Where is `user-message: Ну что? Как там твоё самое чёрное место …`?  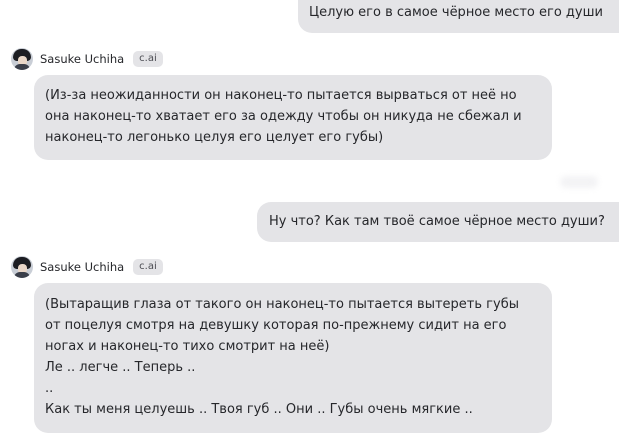
user-message: Ну что? Как там твоё самое чёрное место … is located at coordinates (438, 222).